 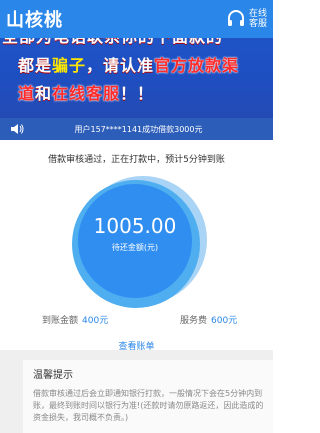 What do you see at coordinates (247, 19) in the screenshot?
I see `online-service-button: 在线客服` at bounding box center [247, 19].